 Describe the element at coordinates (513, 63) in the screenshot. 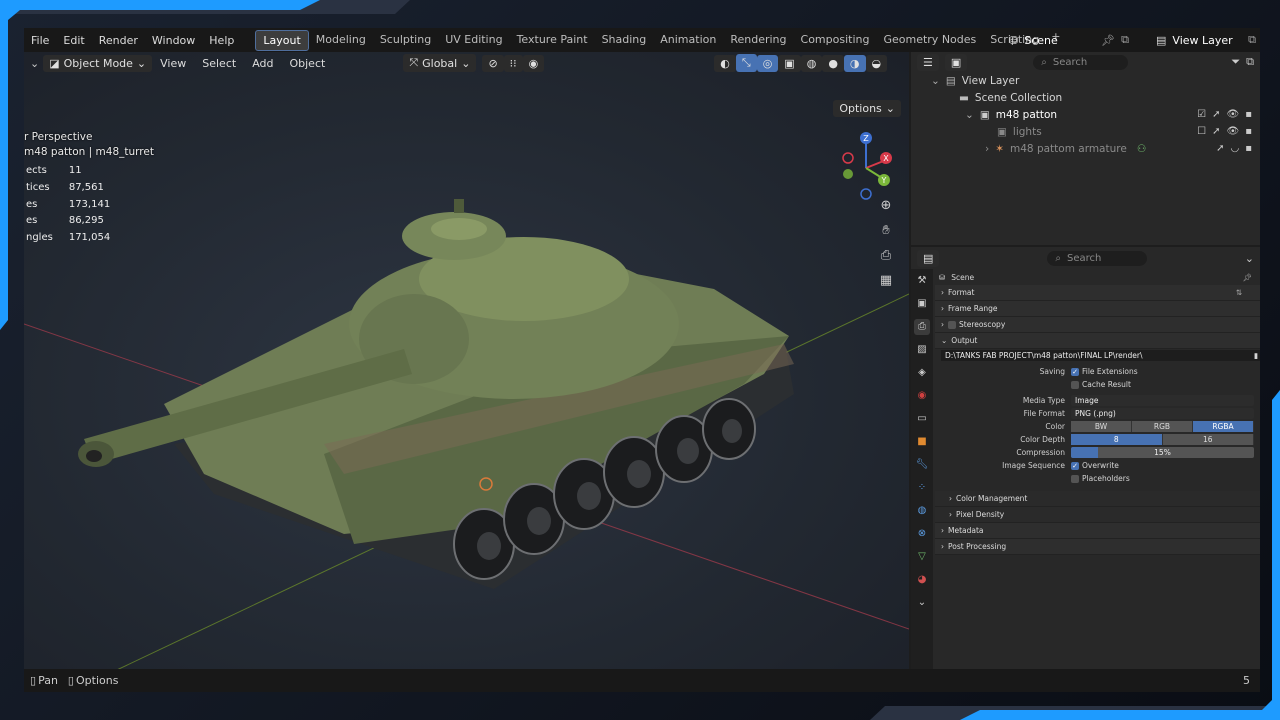

I see `snap-icon: ⁝⁝` at that location.